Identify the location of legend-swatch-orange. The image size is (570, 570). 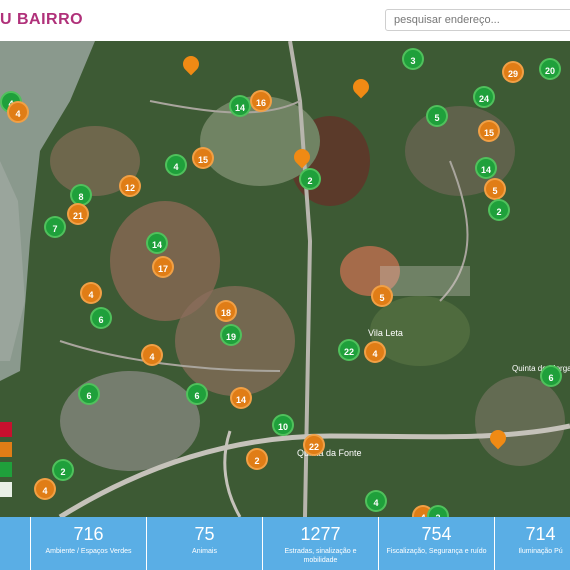
(6, 449).